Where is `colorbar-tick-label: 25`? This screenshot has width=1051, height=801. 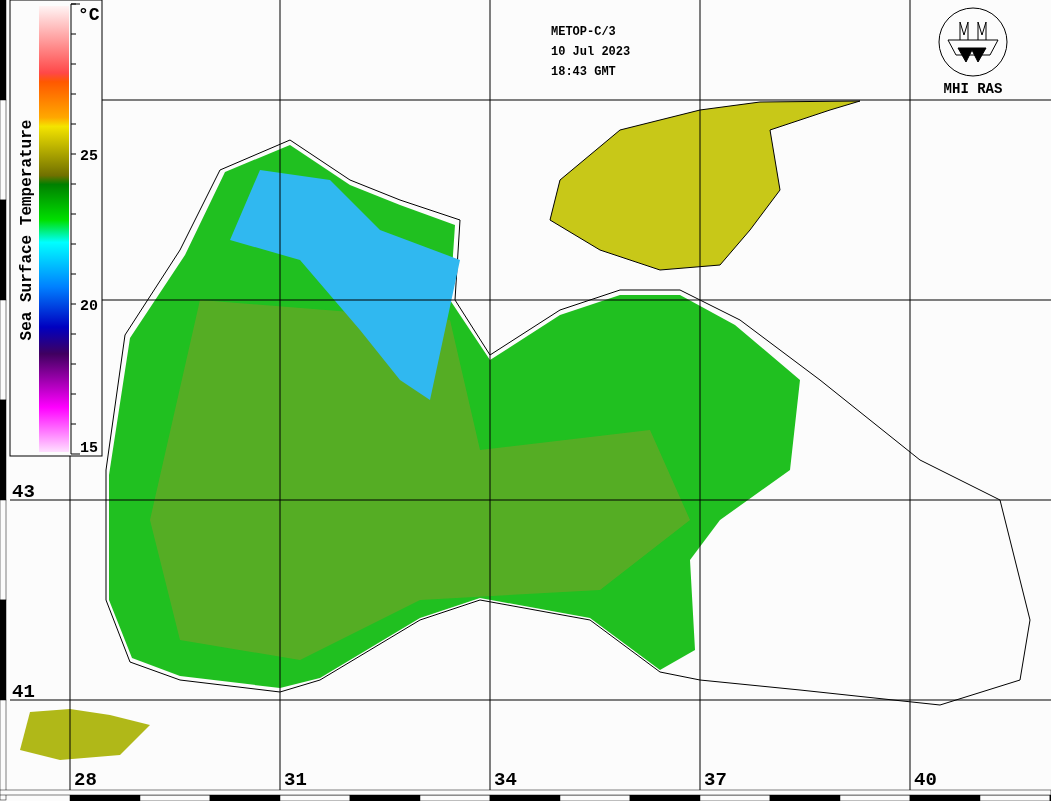
colorbar-tick-label: 25 is located at coordinates (89, 156).